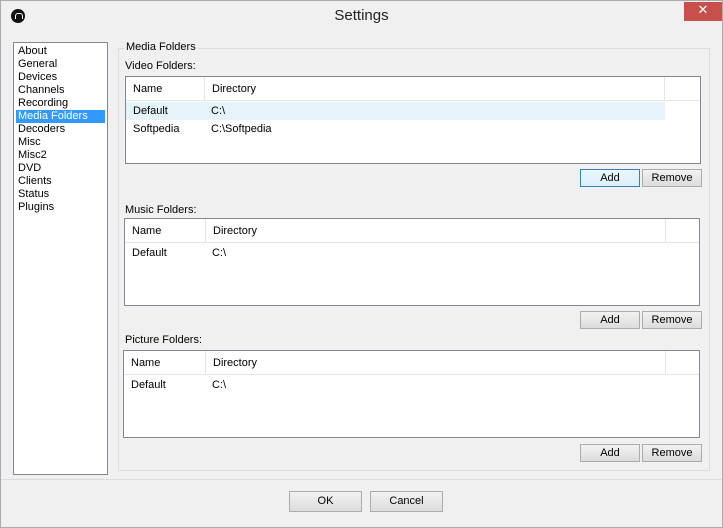 This screenshot has height=528, width=723. What do you see at coordinates (325, 501) in the screenshot?
I see `ok-button: OK` at bounding box center [325, 501].